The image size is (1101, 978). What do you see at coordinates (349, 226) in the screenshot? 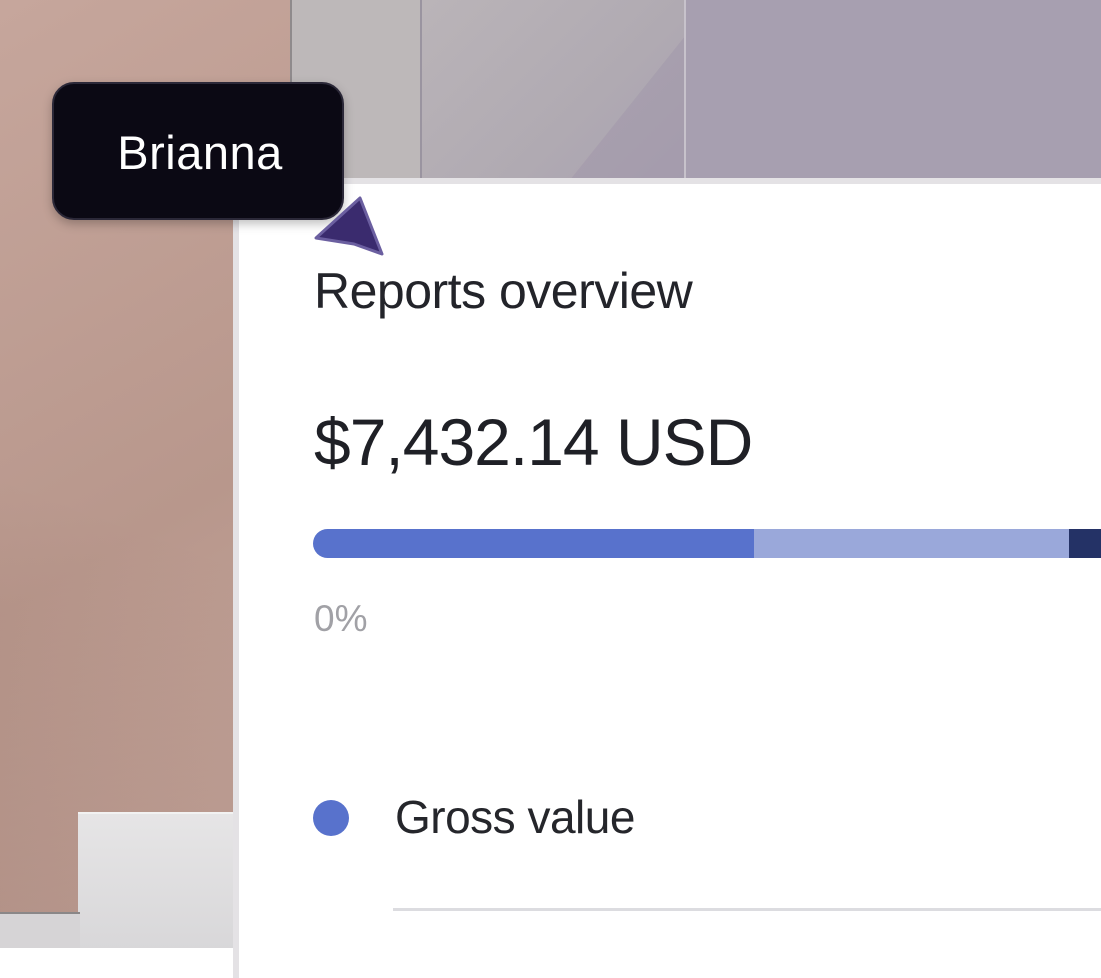
I see `cursor-pointer-icon` at bounding box center [349, 226].